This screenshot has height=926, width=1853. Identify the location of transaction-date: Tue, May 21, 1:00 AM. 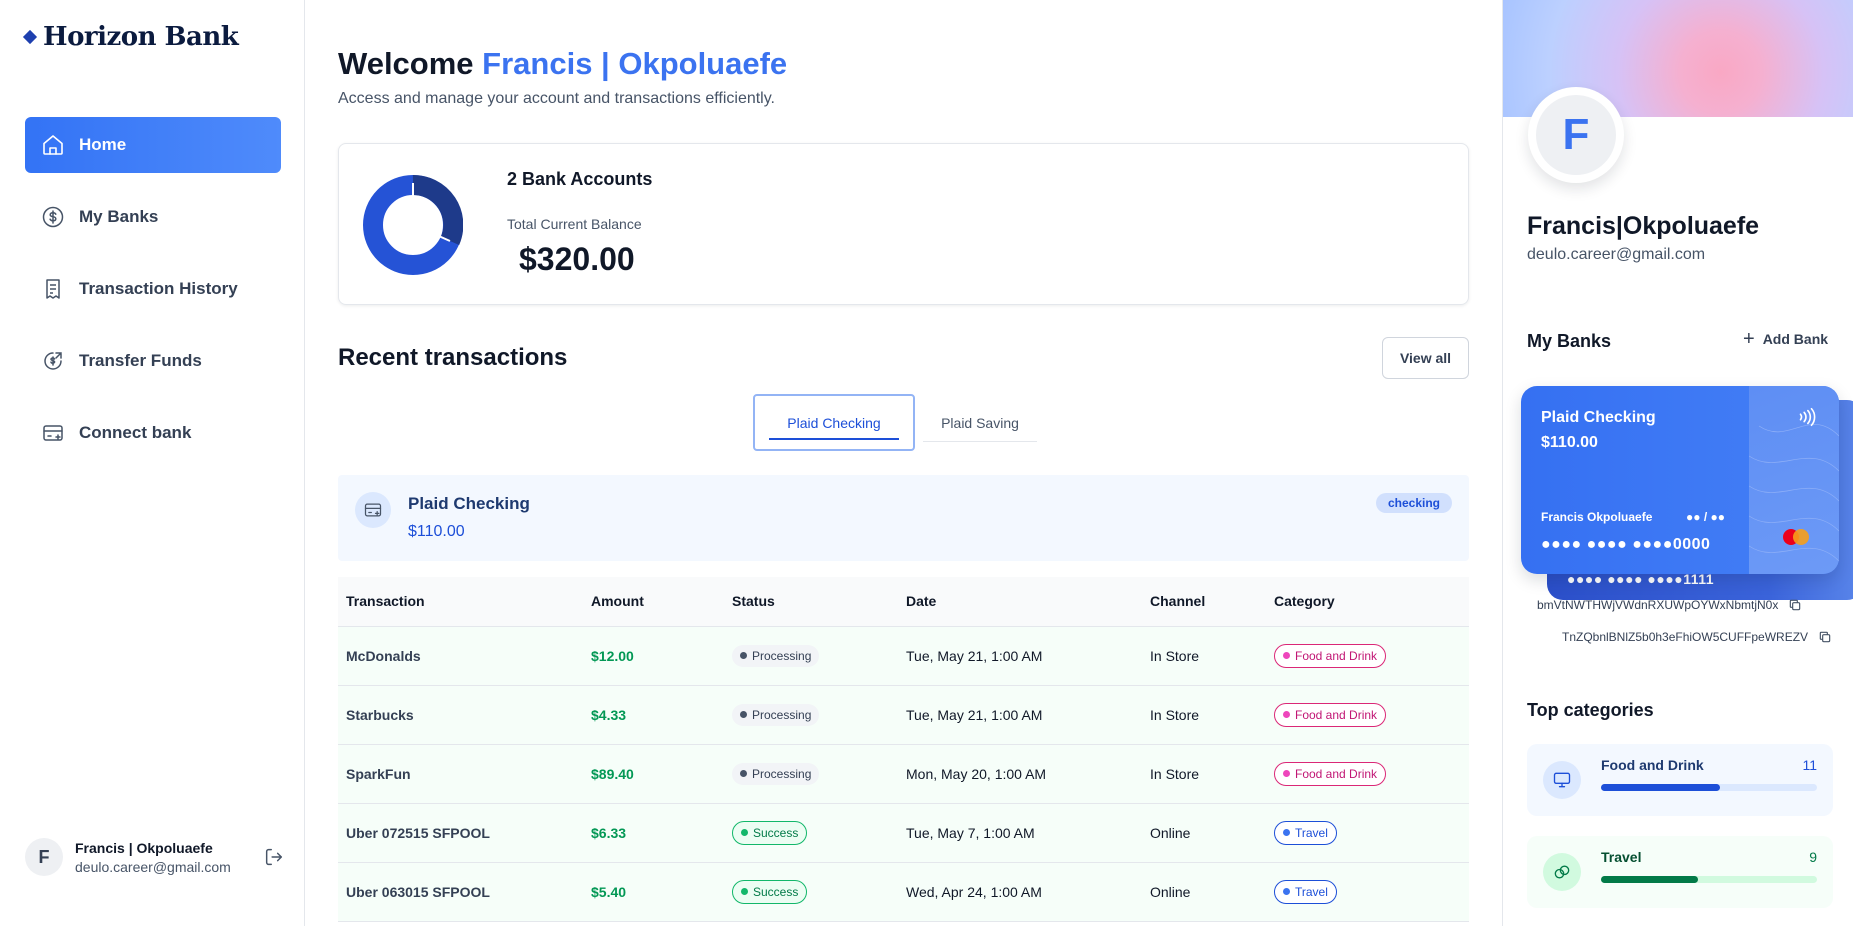
(1020, 715).